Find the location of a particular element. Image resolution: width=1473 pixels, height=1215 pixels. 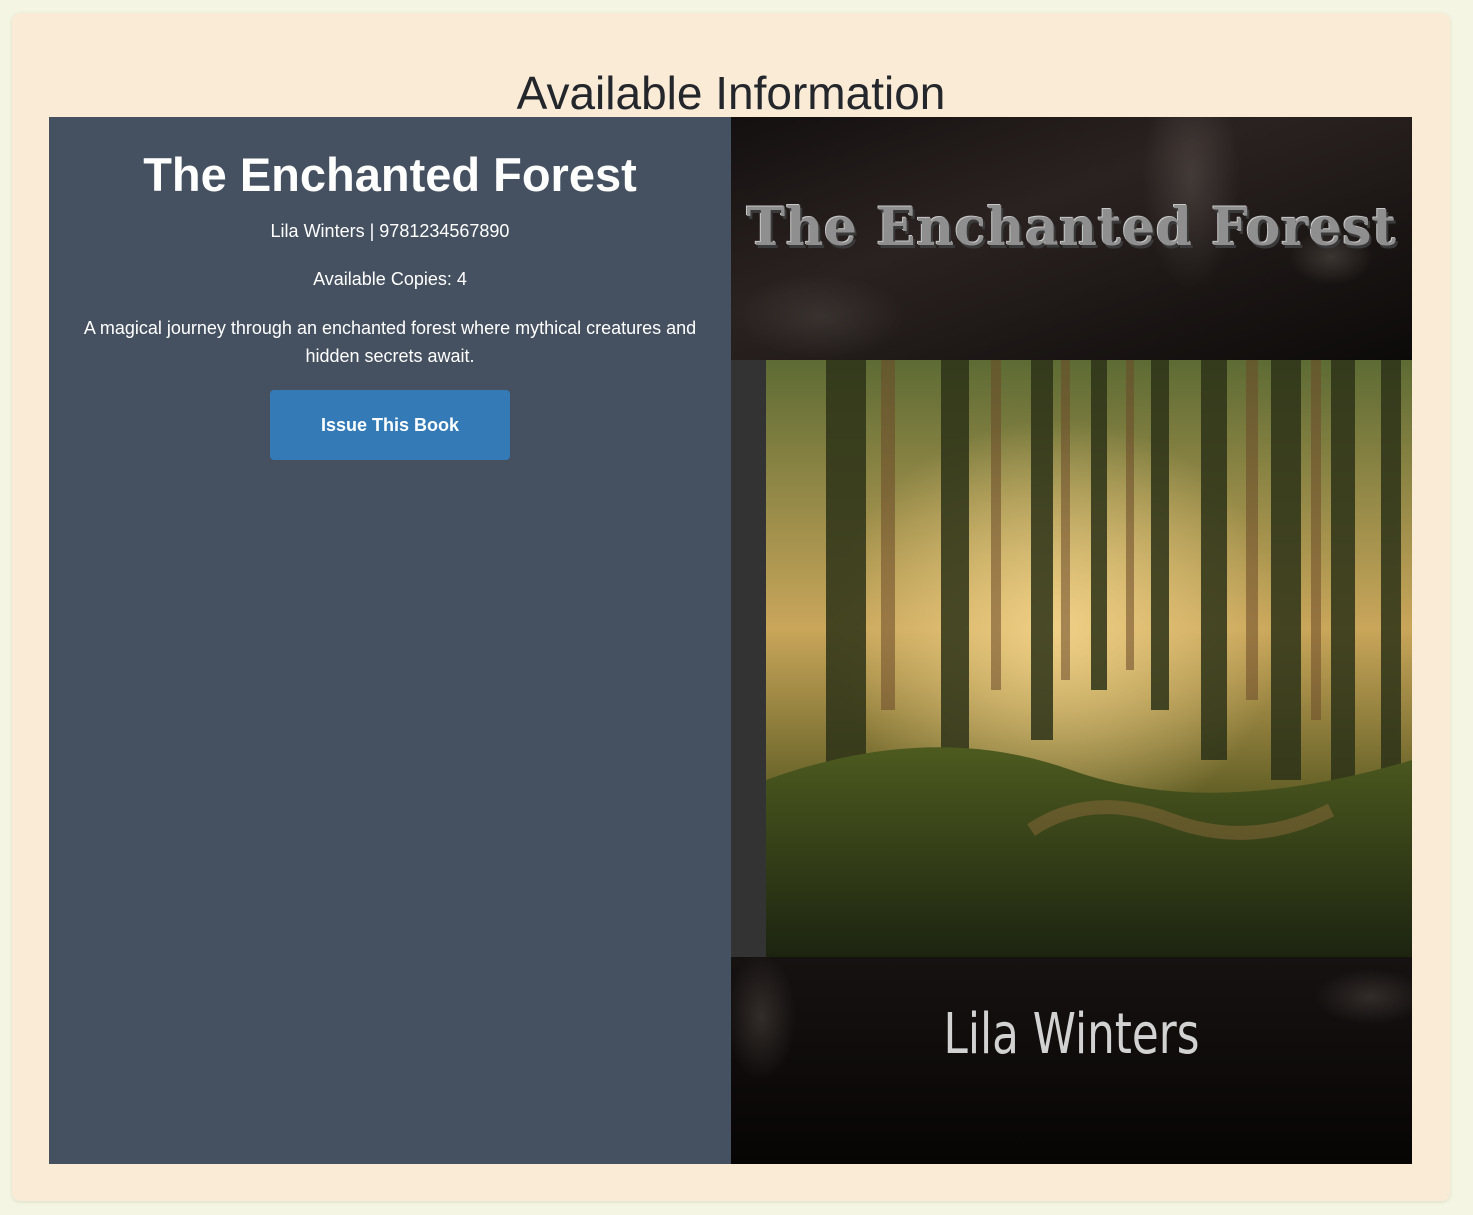

page-title: Available Information is located at coordinates (731, 93).